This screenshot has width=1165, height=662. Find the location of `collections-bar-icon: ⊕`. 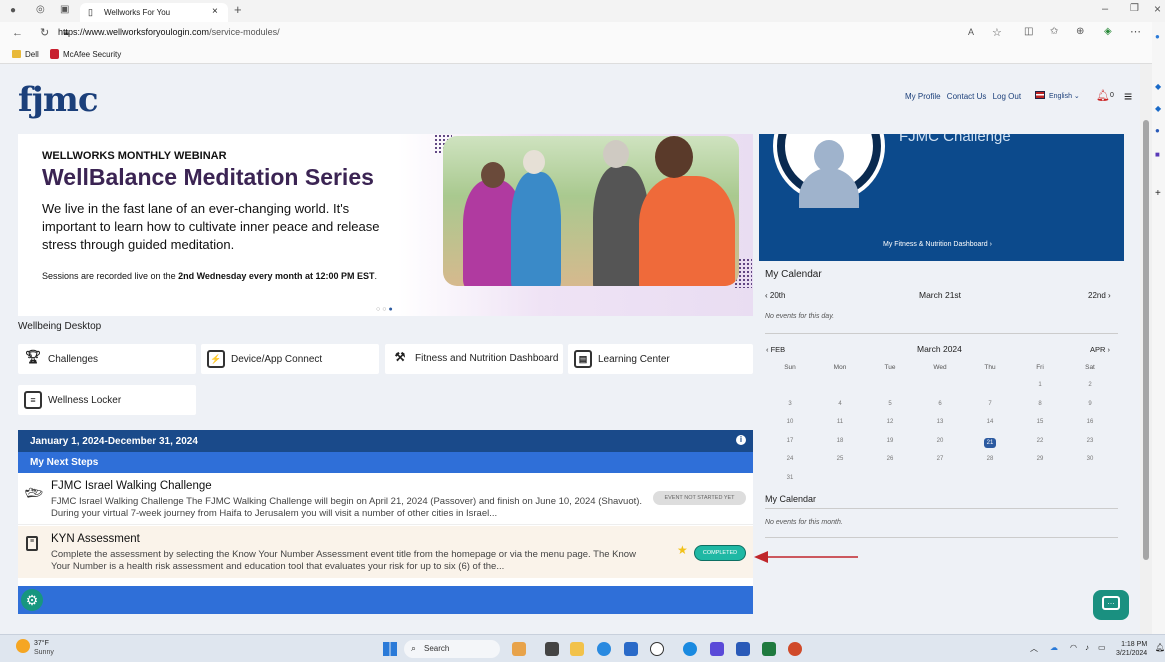

collections-bar-icon: ⊕ is located at coordinates (1080, 31).